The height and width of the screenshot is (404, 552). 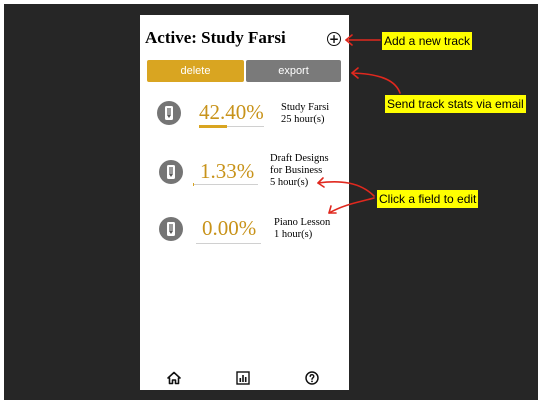 I want to click on arrow-edit-name, so click(x=351, y=205).